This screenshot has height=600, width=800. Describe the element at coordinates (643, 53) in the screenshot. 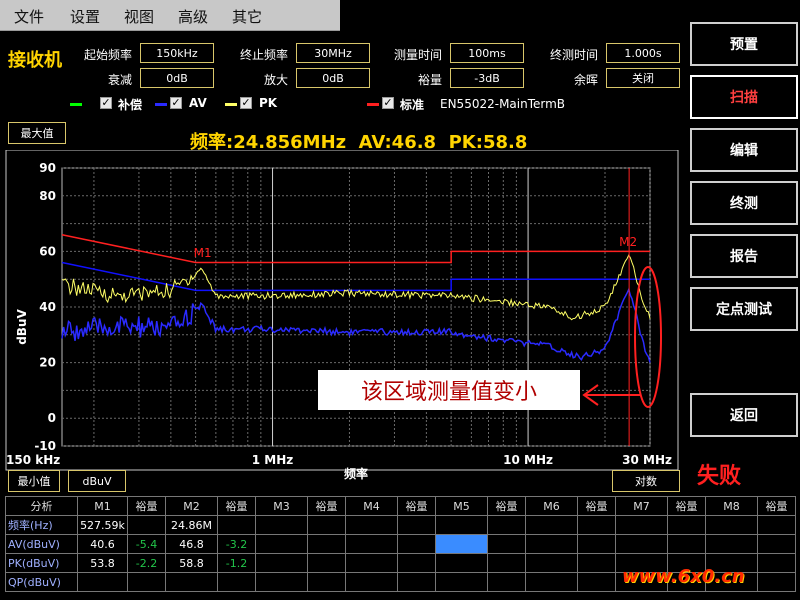

I see `final-time-field: 1.000s` at that location.